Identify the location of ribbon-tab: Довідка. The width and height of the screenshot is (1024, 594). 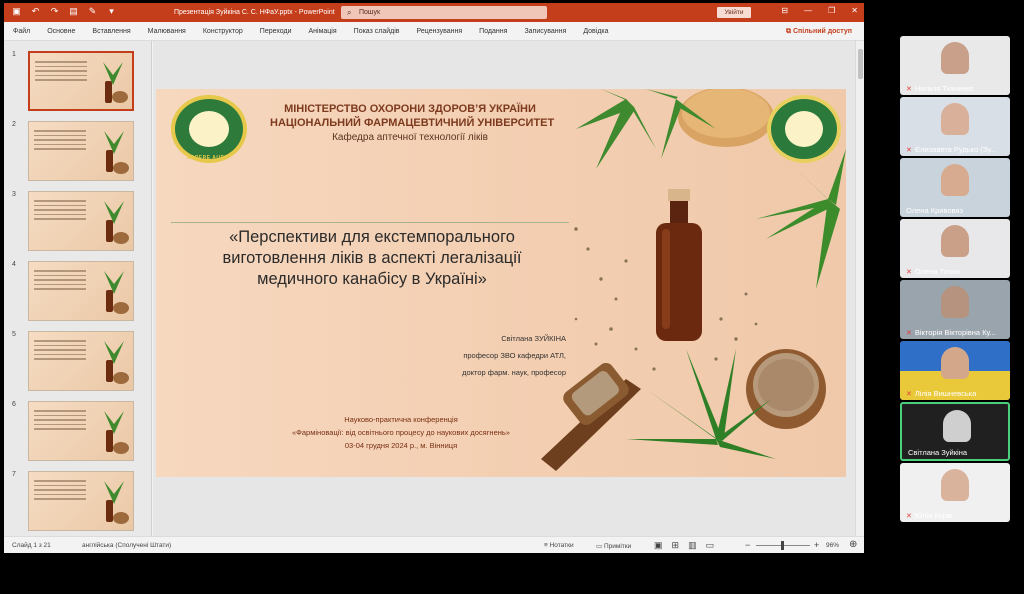
(595, 31).